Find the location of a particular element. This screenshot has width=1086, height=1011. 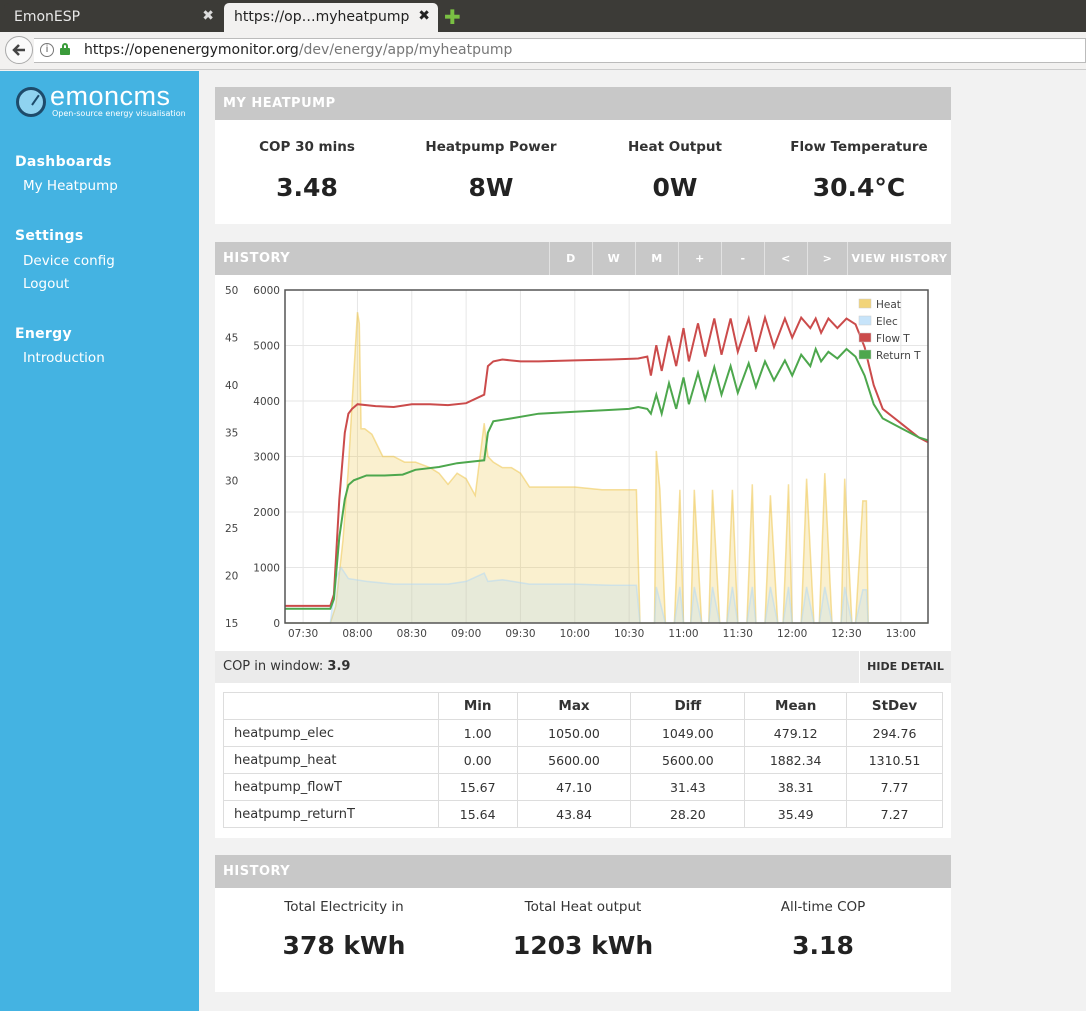

legend-label: Elec is located at coordinates (887, 322).